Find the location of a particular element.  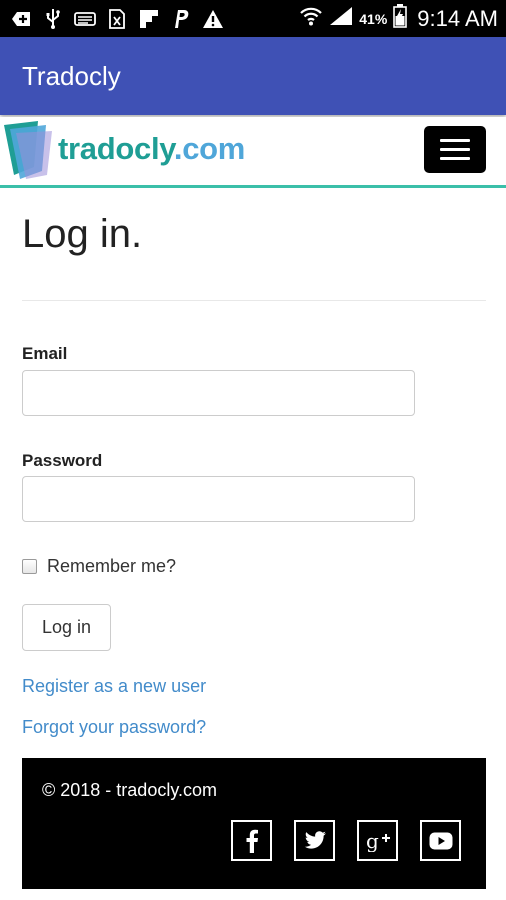

app-title: Tradocly is located at coordinates (71, 75).